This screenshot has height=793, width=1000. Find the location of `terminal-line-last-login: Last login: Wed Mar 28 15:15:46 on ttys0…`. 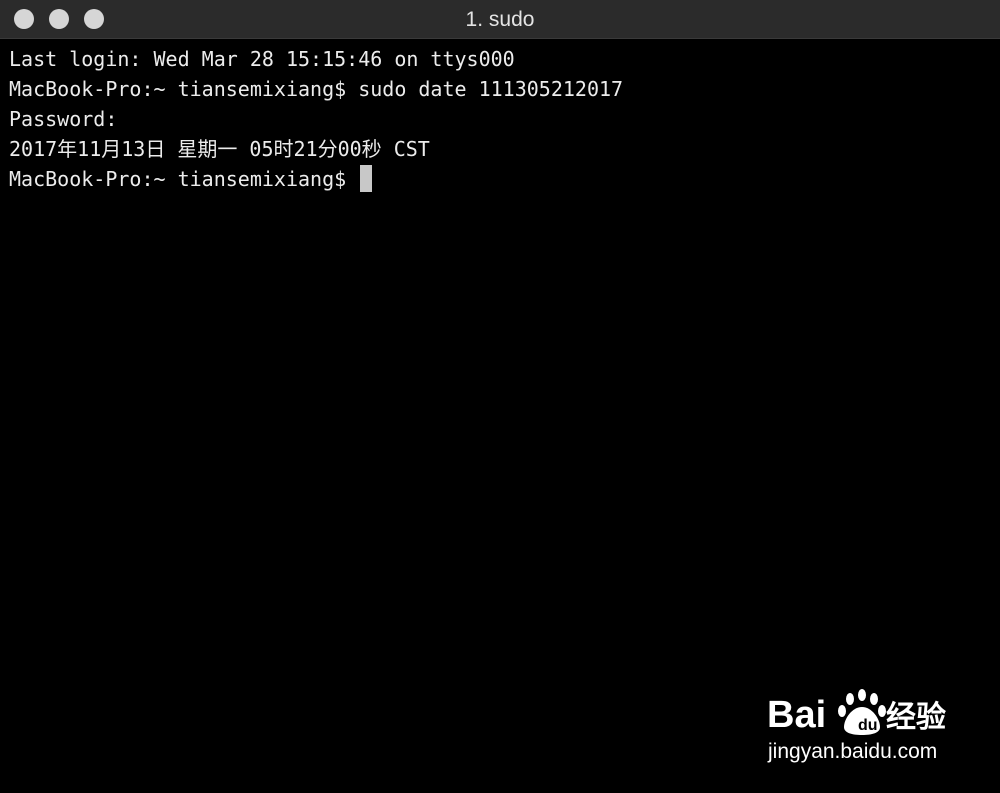

terminal-line-last-login: Last login: Wed Mar 28 15:15:46 on ttys0… is located at coordinates (262, 59).